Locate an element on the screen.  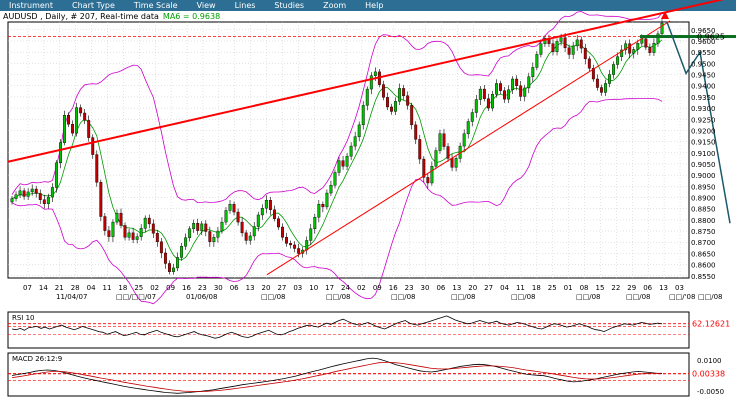
x-day-label: 16 is located at coordinates (186, 288).